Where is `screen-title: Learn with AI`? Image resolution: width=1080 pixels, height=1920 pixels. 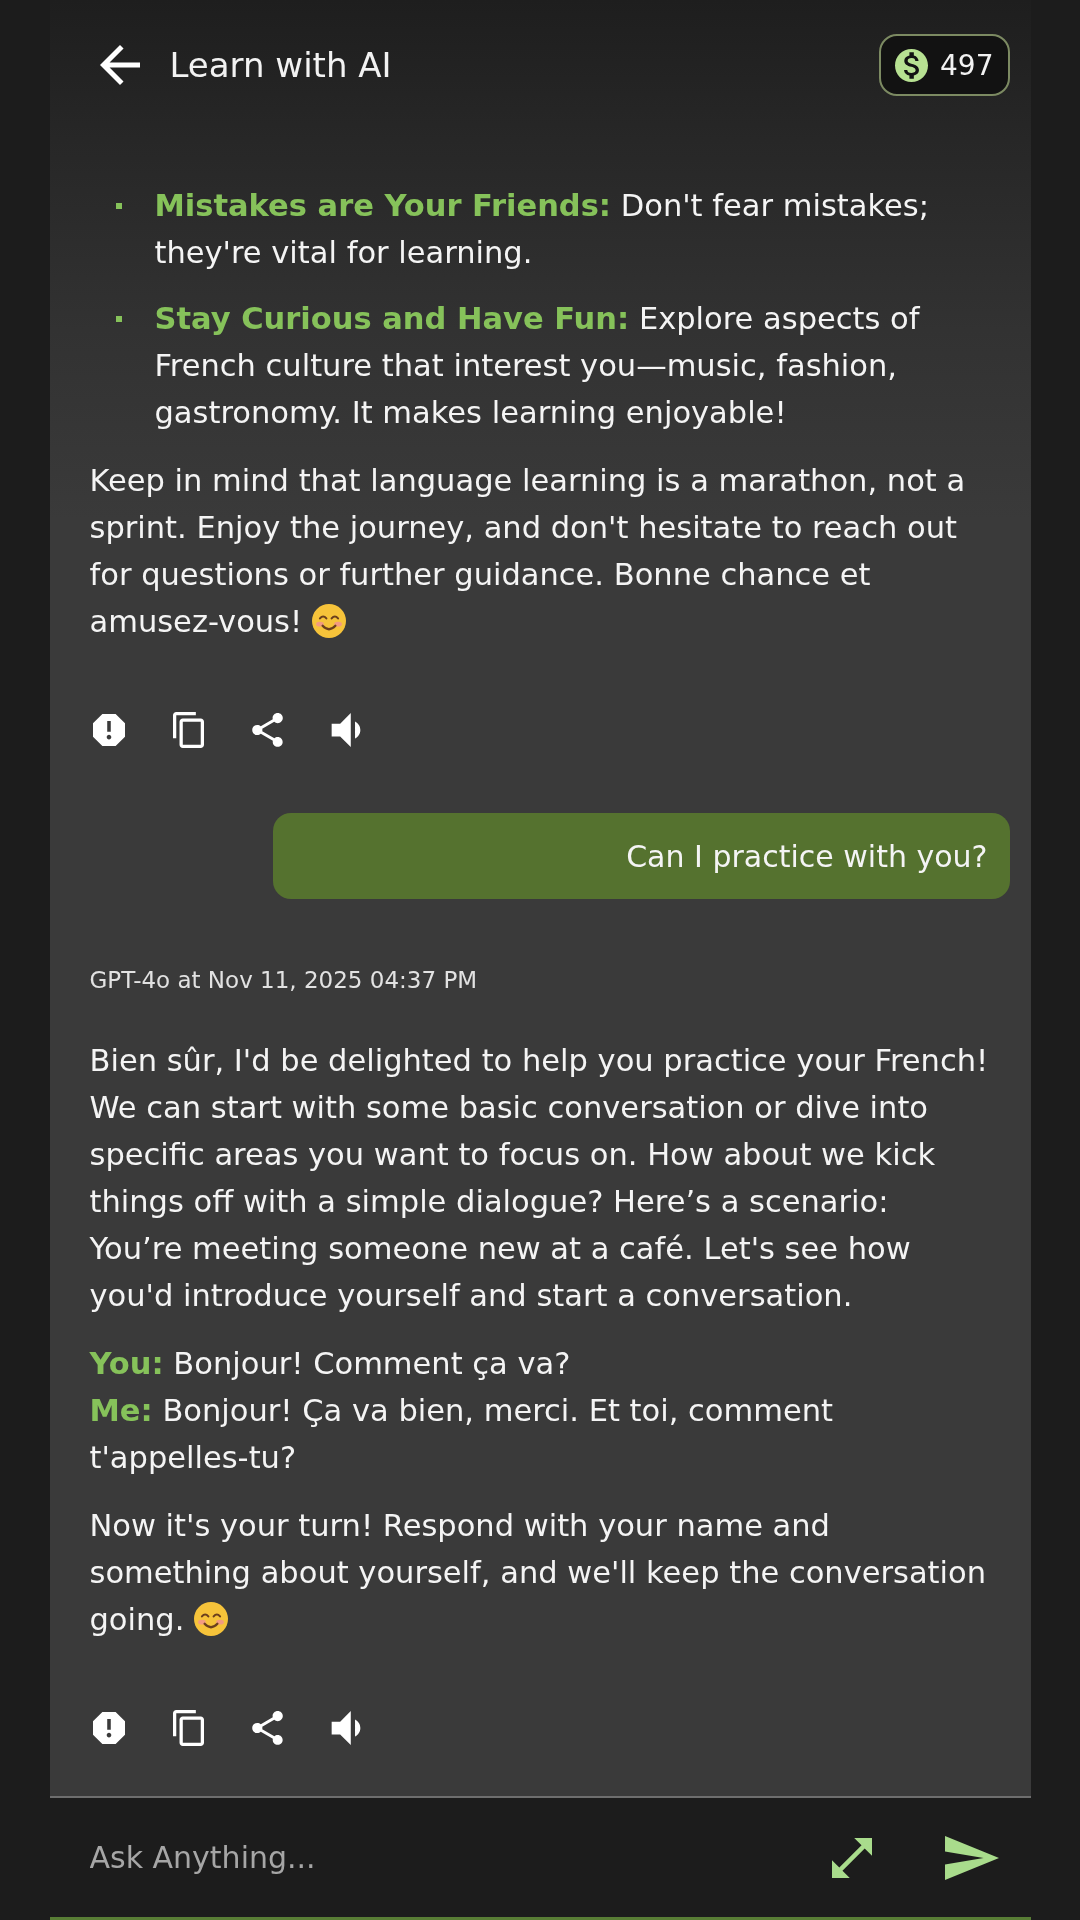 screen-title: Learn with AI is located at coordinates (280, 65).